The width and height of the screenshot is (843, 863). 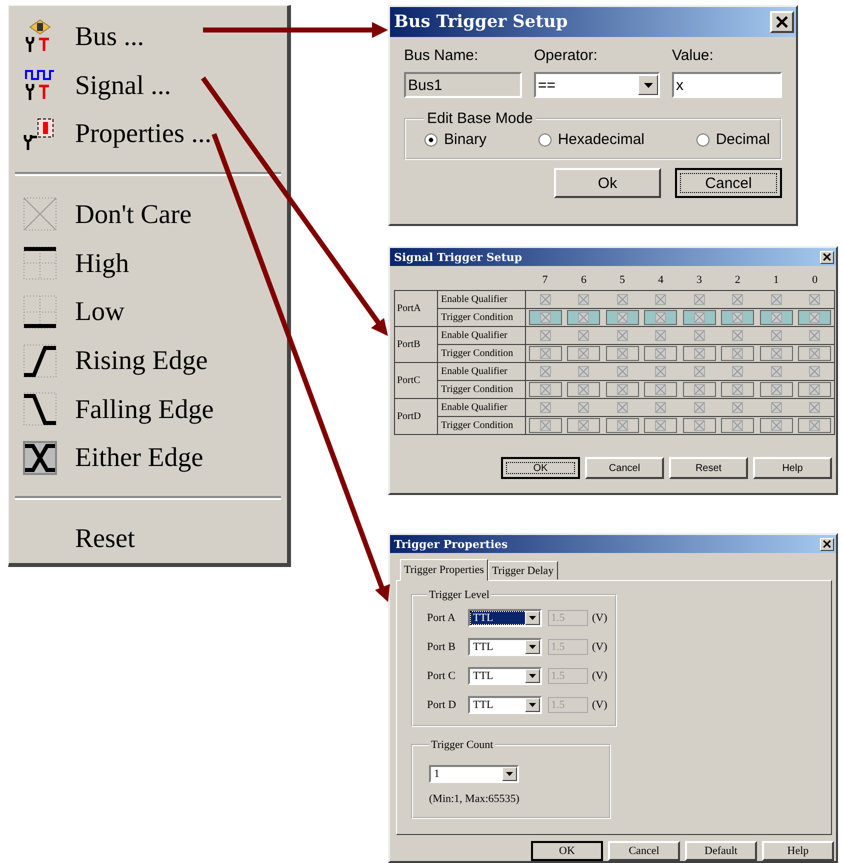 What do you see at coordinates (148, 409) in the screenshot?
I see `menu-item: Falling Edge` at bounding box center [148, 409].